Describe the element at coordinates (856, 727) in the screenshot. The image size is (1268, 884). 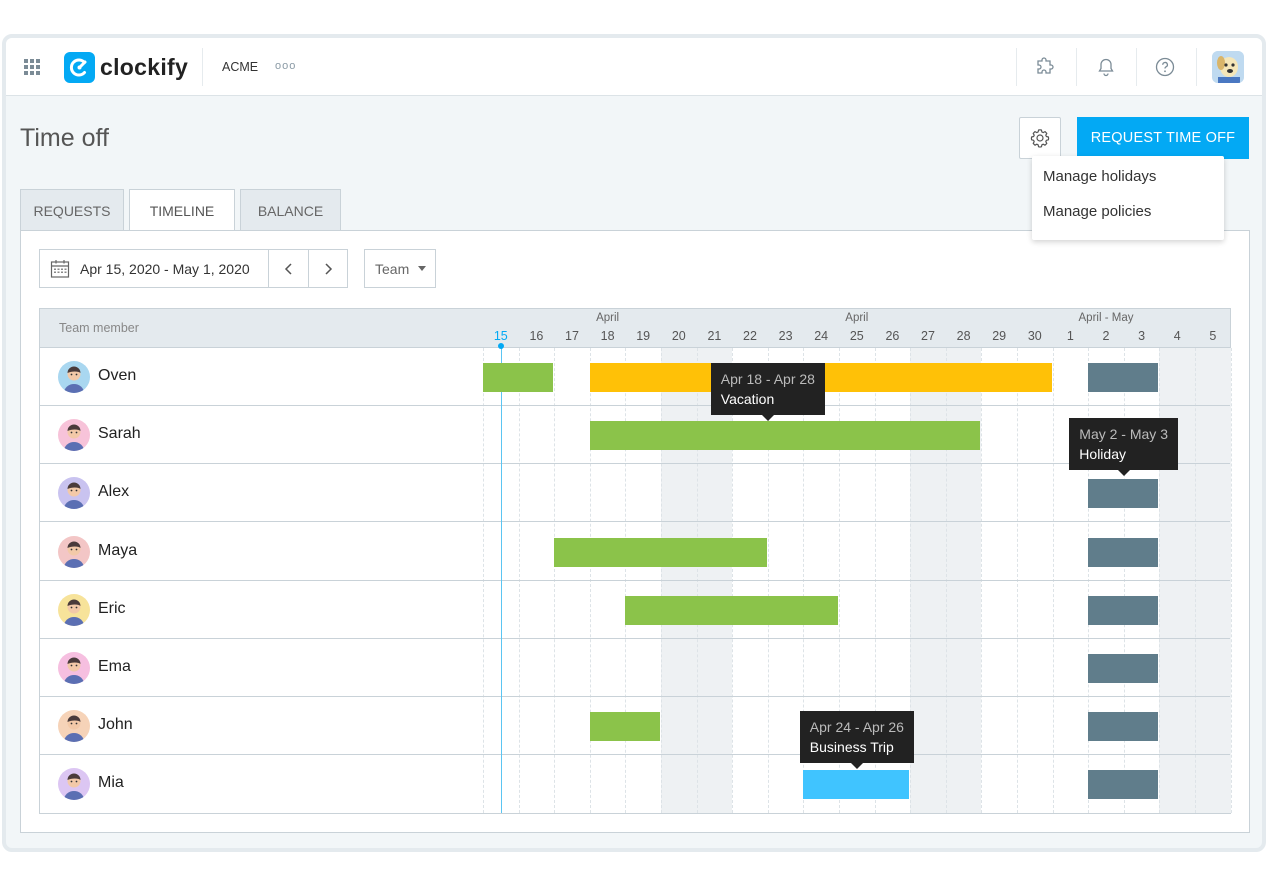
I see `tooltip-dates: Apr 24 - Apr 26` at that location.